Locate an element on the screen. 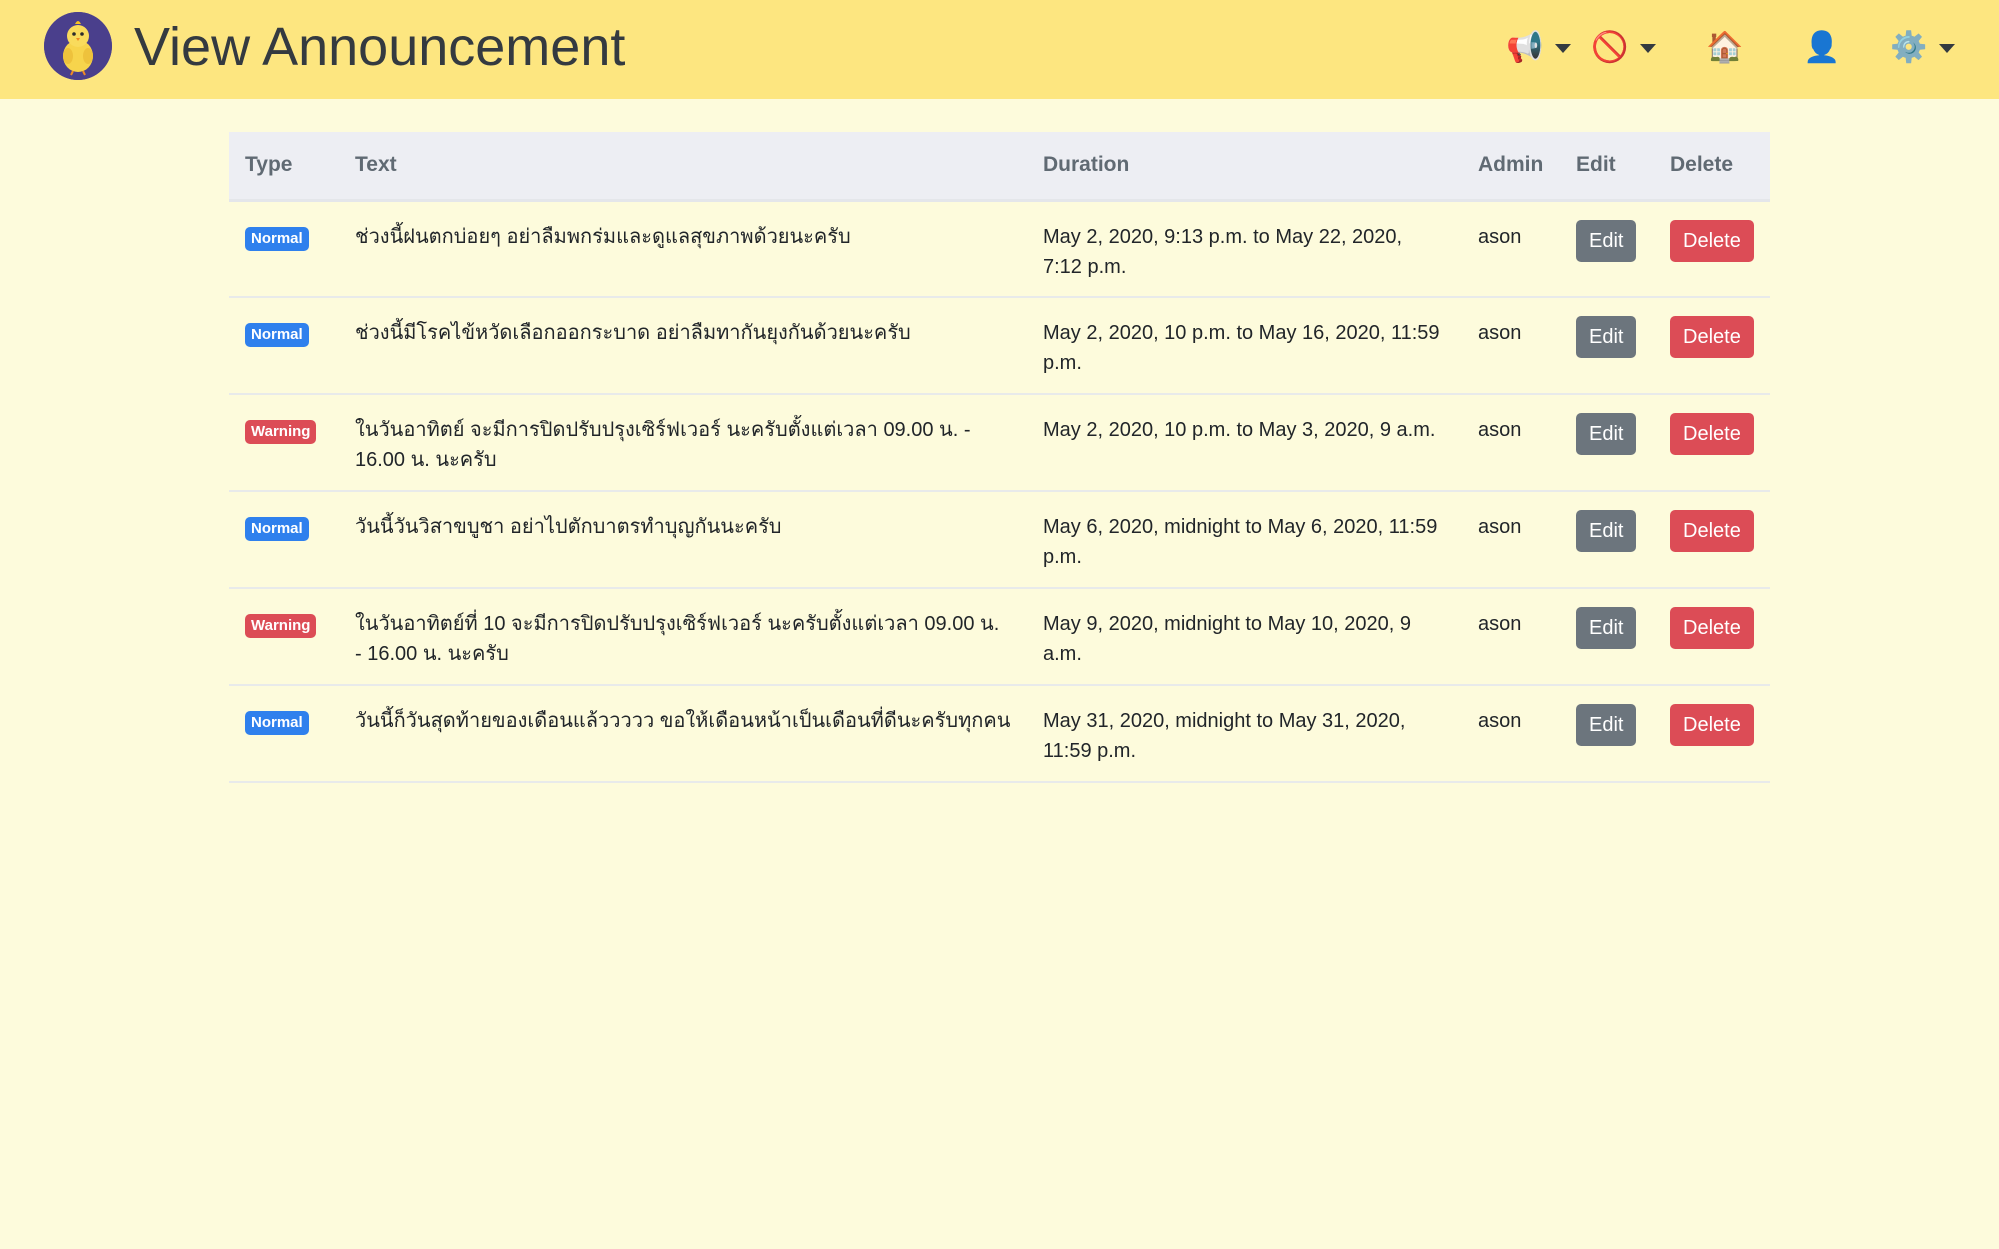 The height and width of the screenshot is (1249, 1999). top-navbar: View Announcement 📢 🚫 🏠 👤 ⚙️ is located at coordinates (999, 49).